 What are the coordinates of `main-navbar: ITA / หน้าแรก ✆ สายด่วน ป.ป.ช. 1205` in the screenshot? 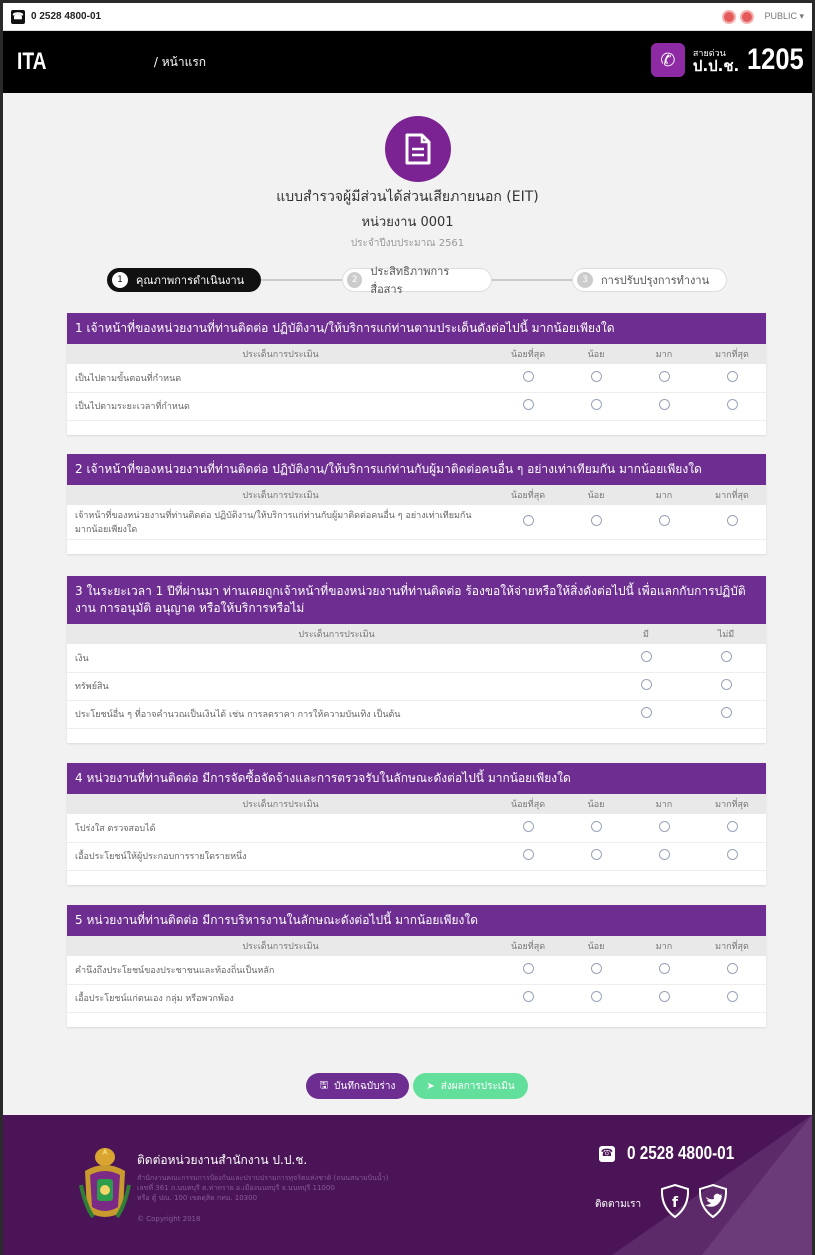 It's located at (407, 62).